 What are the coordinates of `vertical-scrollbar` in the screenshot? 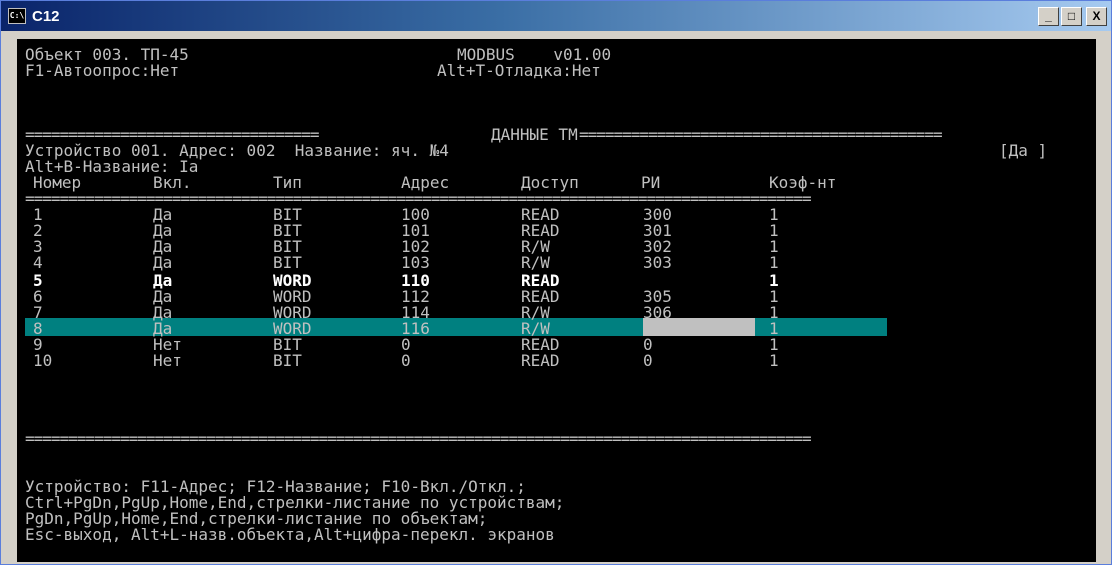 It's located at (1103, 300).